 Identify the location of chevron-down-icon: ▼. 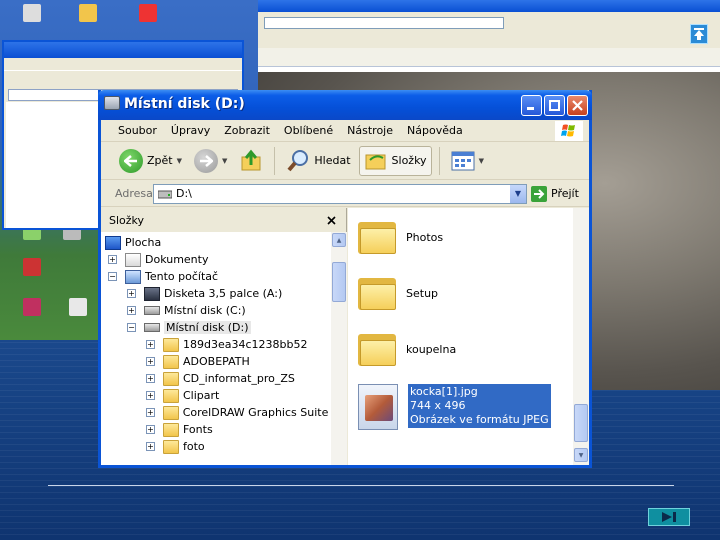
(518, 193).